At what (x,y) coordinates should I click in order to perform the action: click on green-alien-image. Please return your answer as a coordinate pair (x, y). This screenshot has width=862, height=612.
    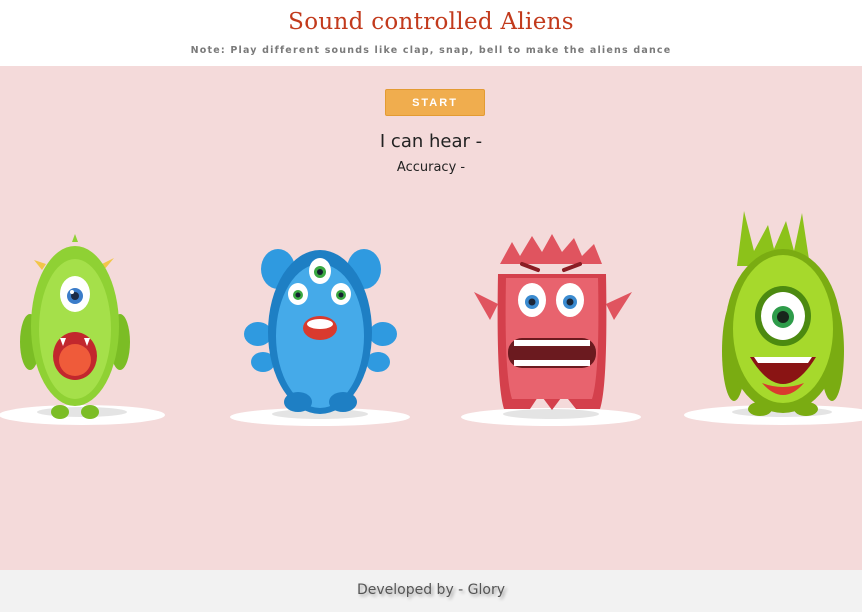
    Looking at the image, I should click on (82, 329).